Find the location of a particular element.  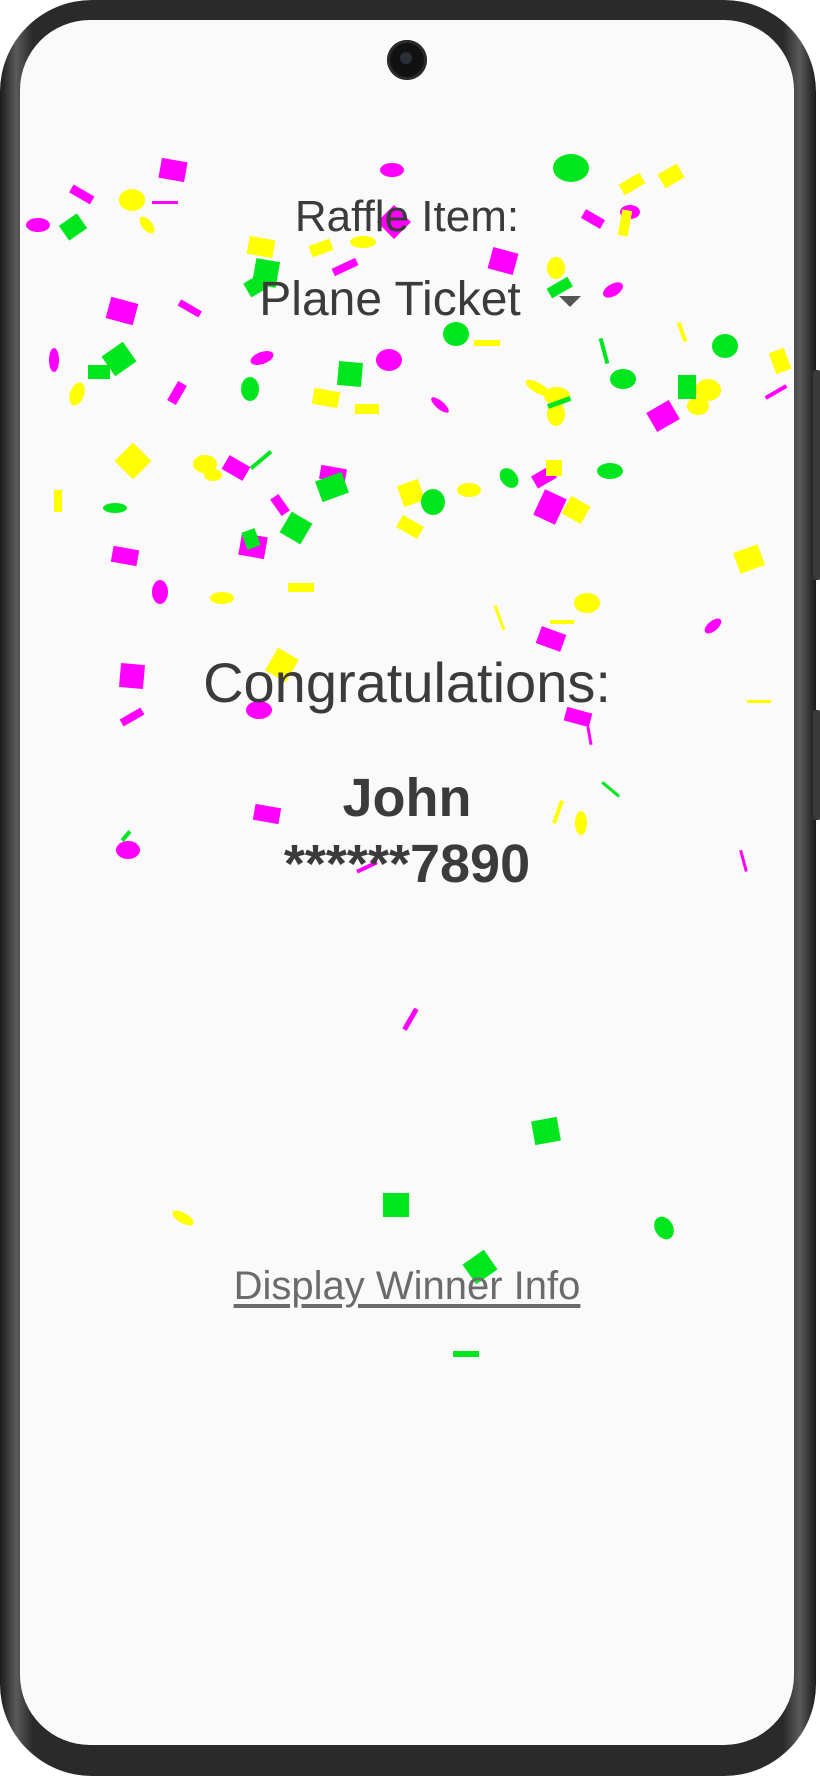

raffle-item-dropdown: Plane Ticket is located at coordinates (420, 299).